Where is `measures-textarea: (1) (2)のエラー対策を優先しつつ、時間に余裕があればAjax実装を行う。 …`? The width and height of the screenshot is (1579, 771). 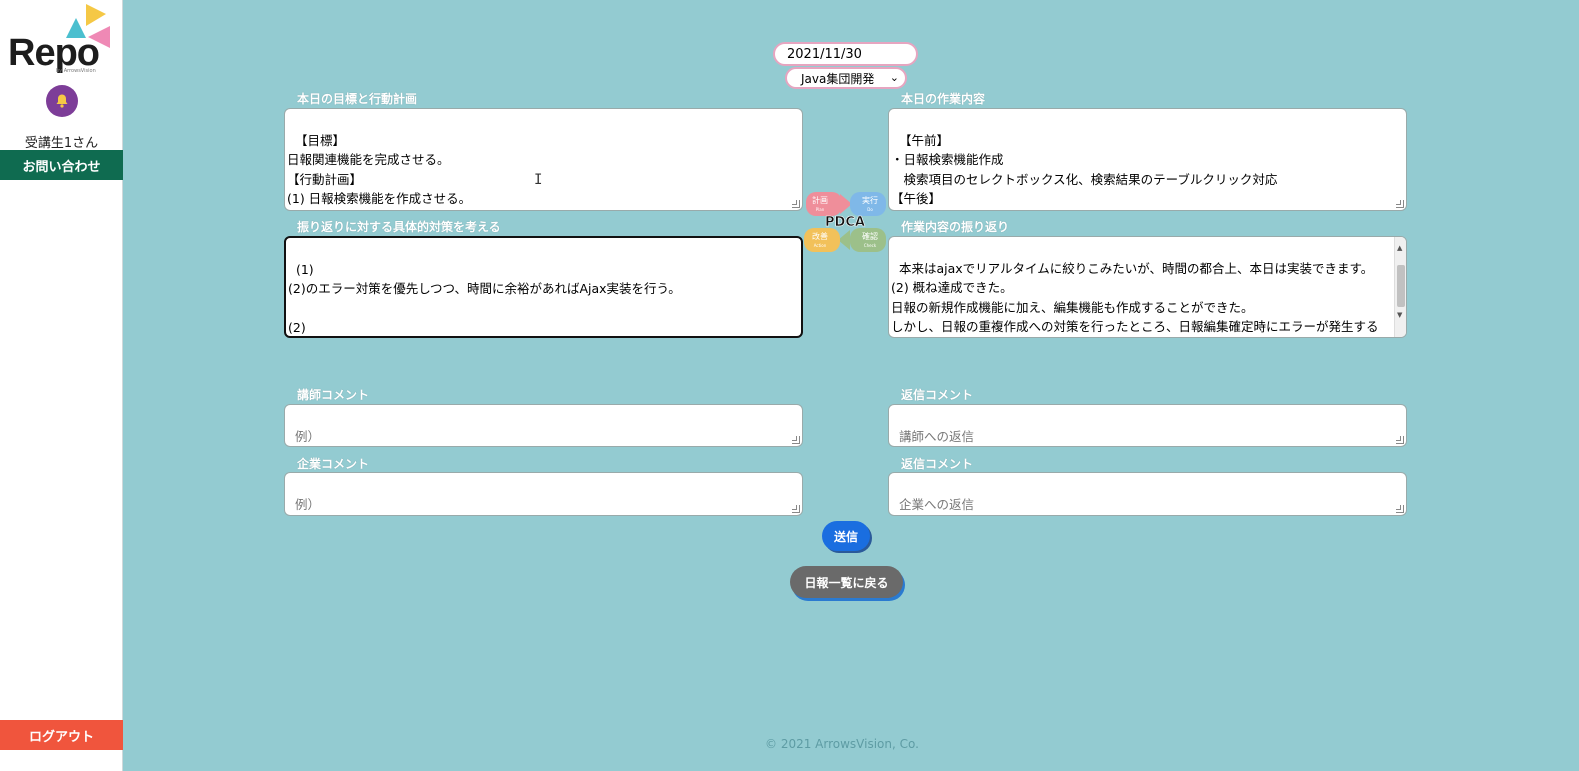 measures-textarea: (1) (2)のエラー対策を優先しつつ、時間に余裕があればAjax実装を行う。 … is located at coordinates (543, 287).